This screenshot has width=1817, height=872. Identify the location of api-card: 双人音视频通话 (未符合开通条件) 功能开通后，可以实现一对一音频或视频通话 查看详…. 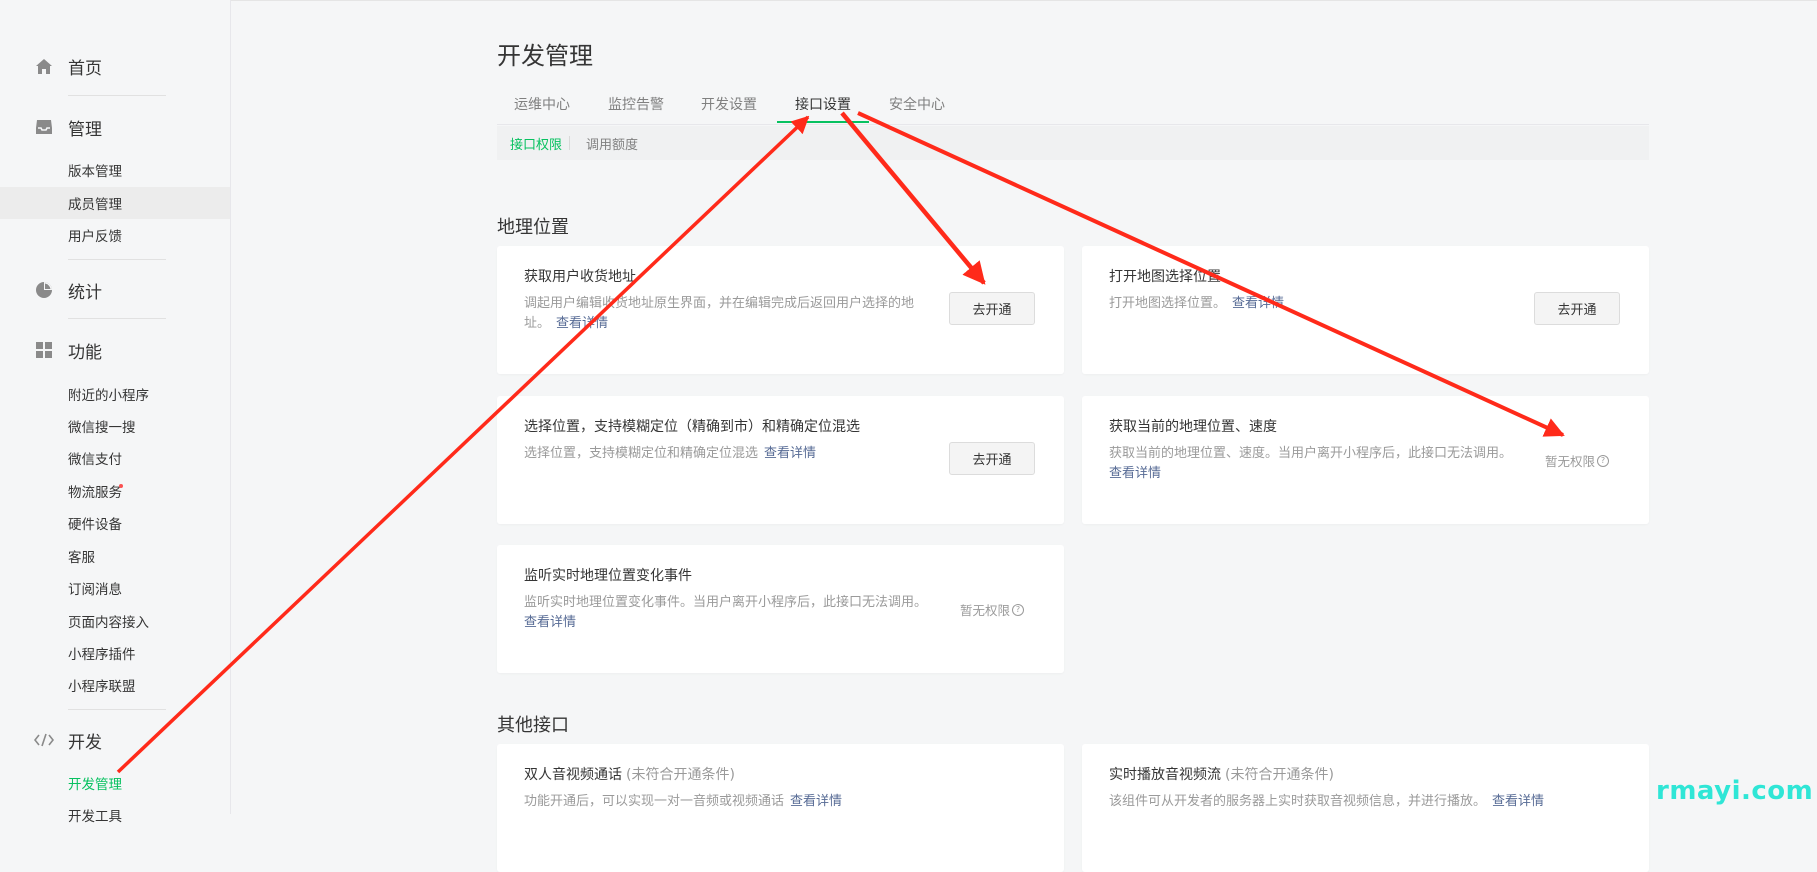
(780, 808).